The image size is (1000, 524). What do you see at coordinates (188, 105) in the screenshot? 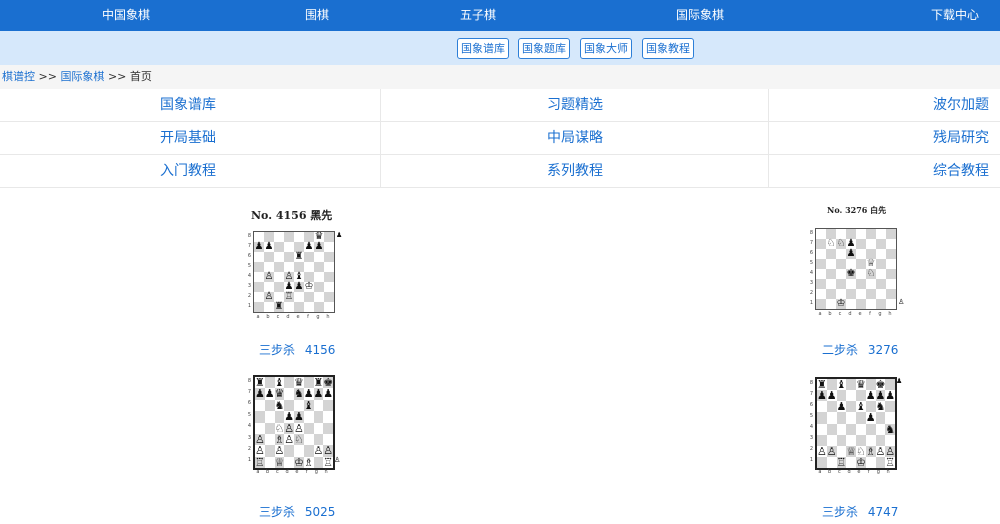
I see `category-link: 国象谱库` at bounding box center [188, 105].